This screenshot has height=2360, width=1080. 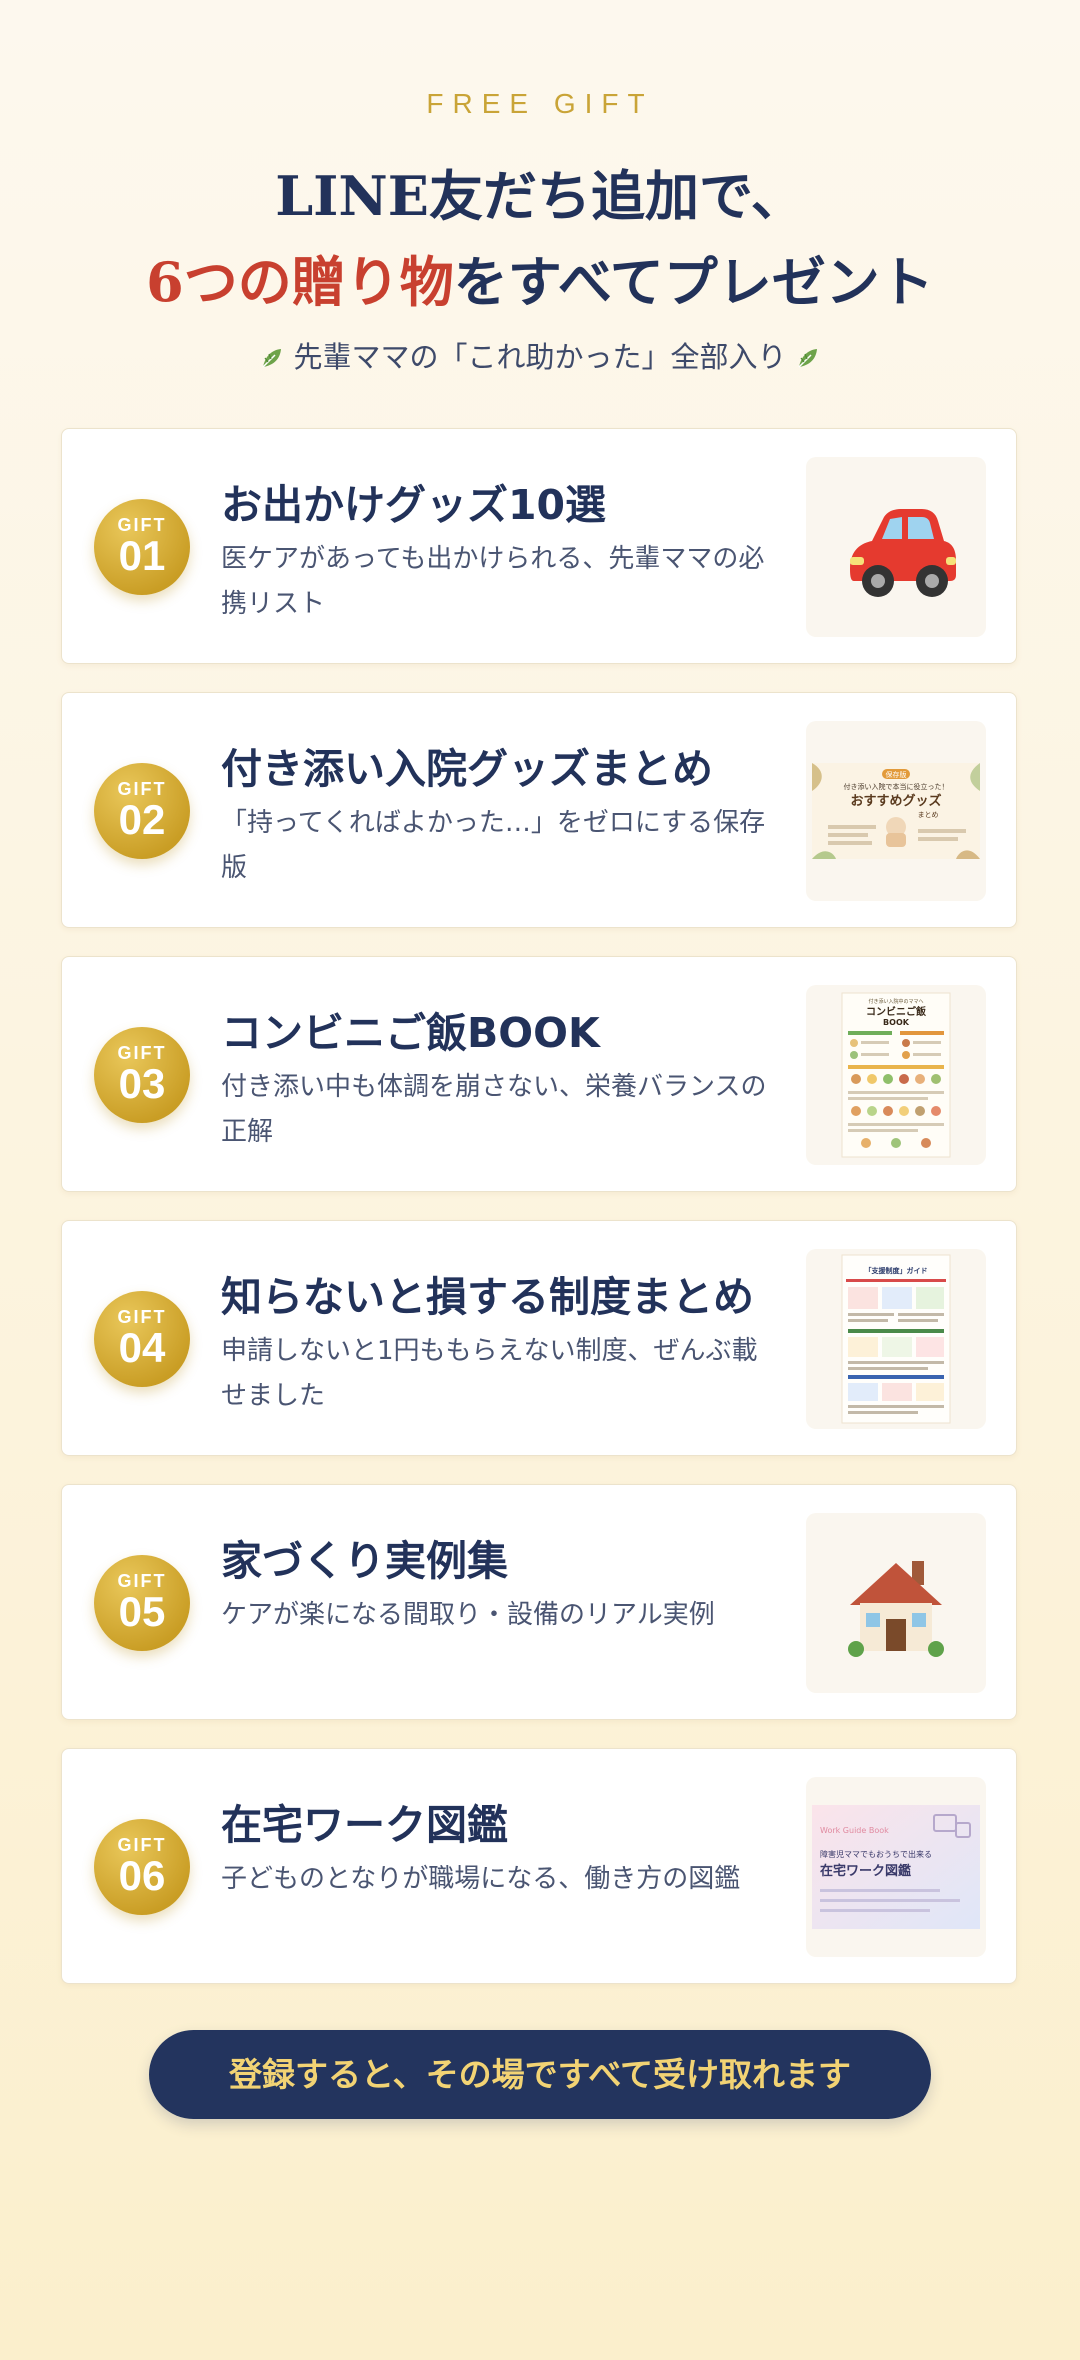 What do you see at coordinates (489, 1373) in the screenshot?
I see `gift-description: 申請しないと1円ももらえない制度、ぜんぶ載せました` at bounding box center [489, 1373].